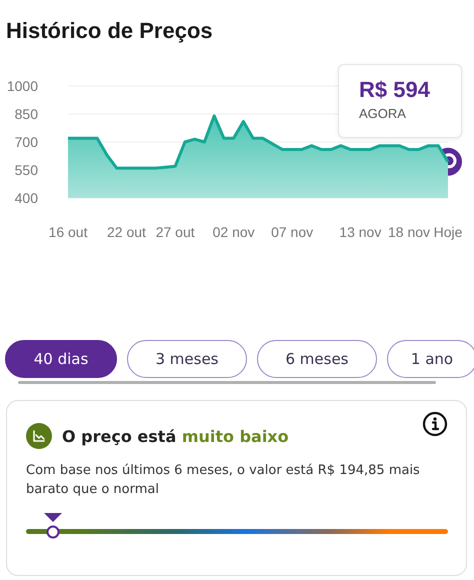 This screenshot has width=474, height=580. What do you see at coordinates (430, 359) in the screenshot?
I see `period-tab: 1 ano` at bounding box center [430, 359].